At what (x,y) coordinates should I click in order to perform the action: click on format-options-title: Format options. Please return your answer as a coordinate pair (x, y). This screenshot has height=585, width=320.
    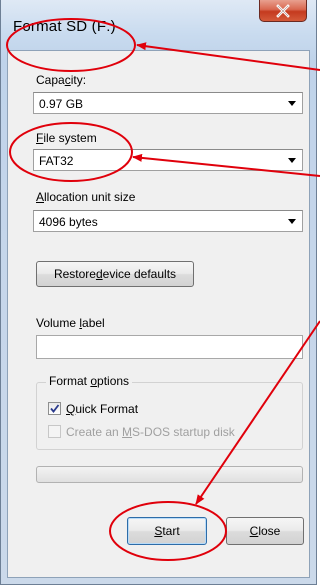
    Looking at the image, I should click on (89, 381).